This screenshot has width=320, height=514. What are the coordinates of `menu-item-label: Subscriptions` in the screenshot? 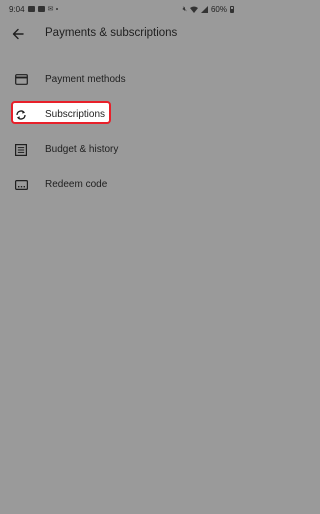 It's located at (75, 114).